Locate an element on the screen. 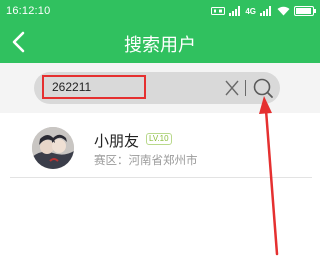 This screenshot has width=320, height=266. battery-icon is located at coordinates (305, 11).